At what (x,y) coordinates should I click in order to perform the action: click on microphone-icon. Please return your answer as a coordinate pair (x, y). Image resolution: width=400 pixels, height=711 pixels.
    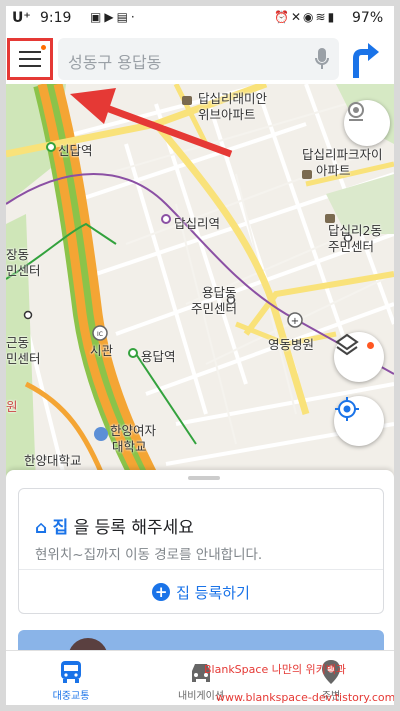
    Looking at the image, I should click on (322, 61).